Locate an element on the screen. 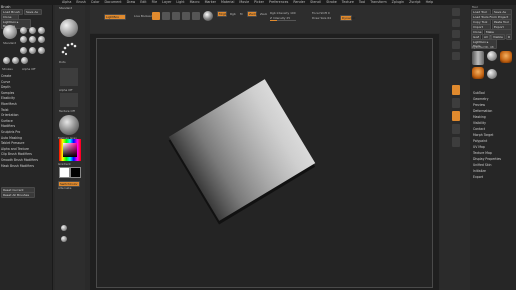 This screenshot has width=516, height=290. goz-r-button: R is located at coordinates (509, 37).